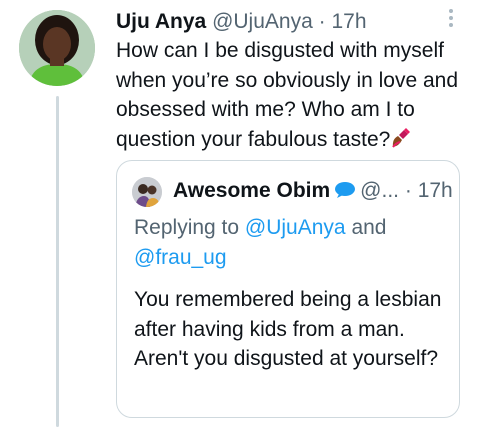  Describe the element at coordinates (187, 227) in the screenshot. I see `replying-prefix: Replying to` at that location.